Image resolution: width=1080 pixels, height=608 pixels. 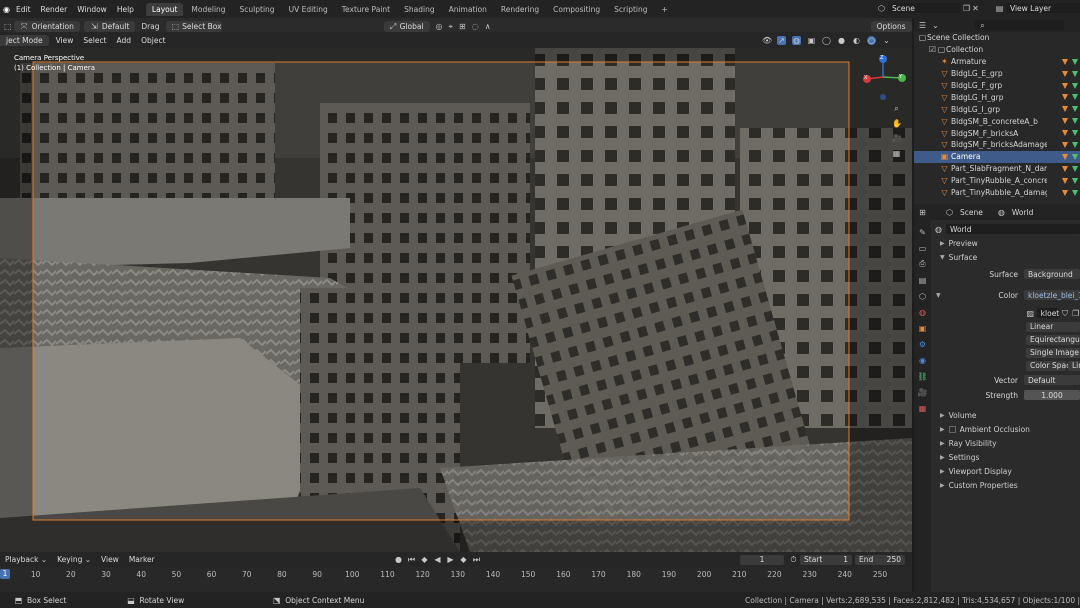 I want to click on scene-field: Scene, so click(x=924, y=8).